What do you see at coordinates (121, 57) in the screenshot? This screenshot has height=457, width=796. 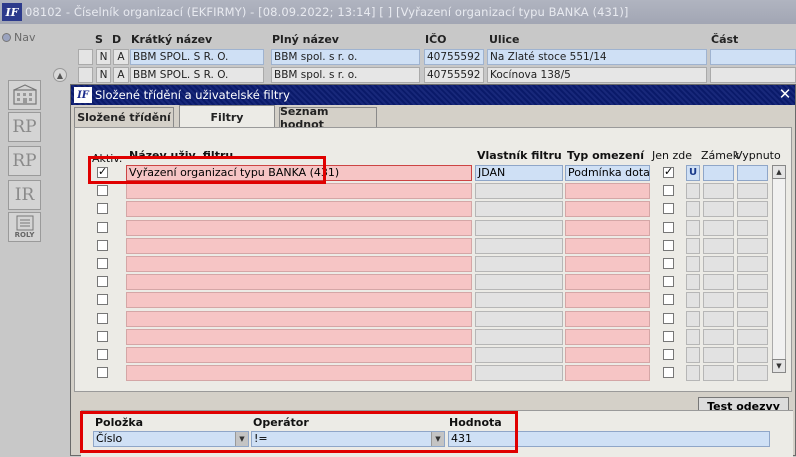 I see `cell-a: A` at bounding box center [121, 57].